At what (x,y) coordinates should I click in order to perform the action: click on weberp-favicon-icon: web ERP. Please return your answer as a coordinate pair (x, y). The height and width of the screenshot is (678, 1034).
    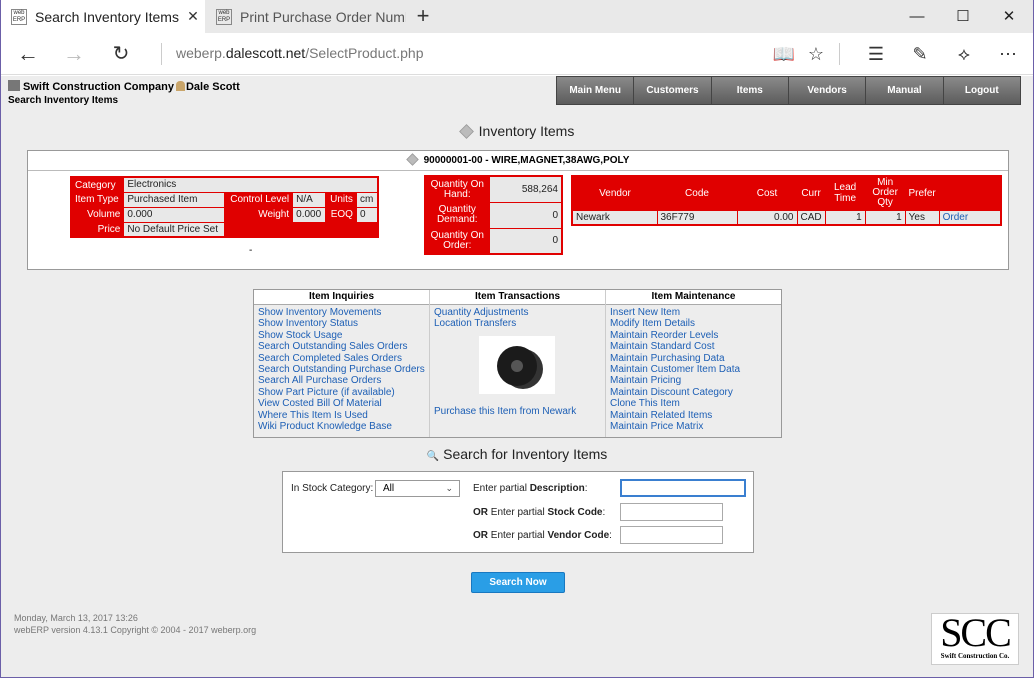
    Looking at the image, I should click on (19, 16).